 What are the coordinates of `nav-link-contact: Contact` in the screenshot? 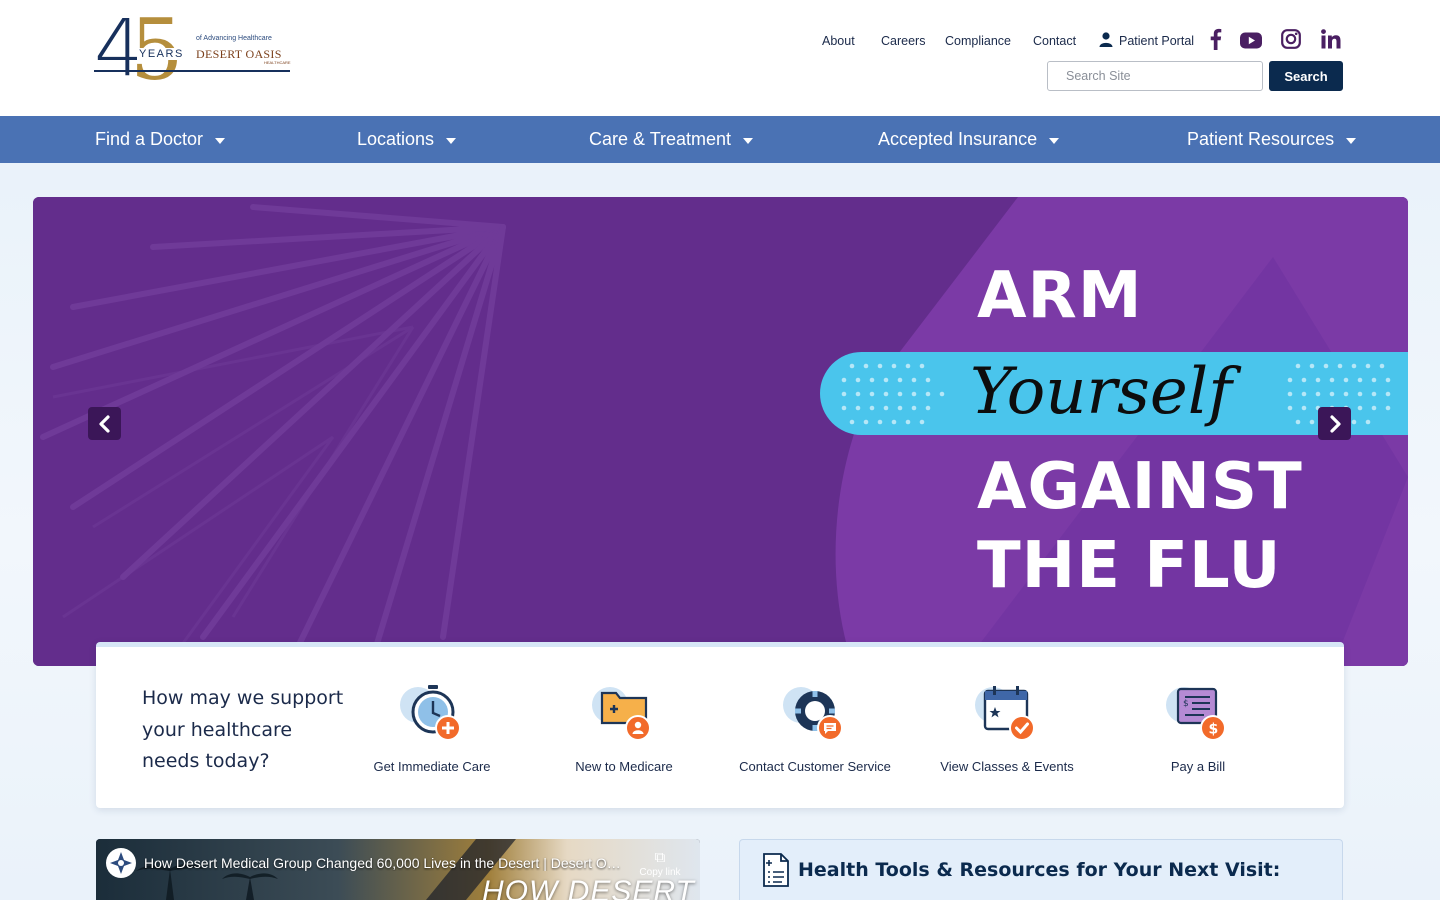 It's located at (1054, 41).